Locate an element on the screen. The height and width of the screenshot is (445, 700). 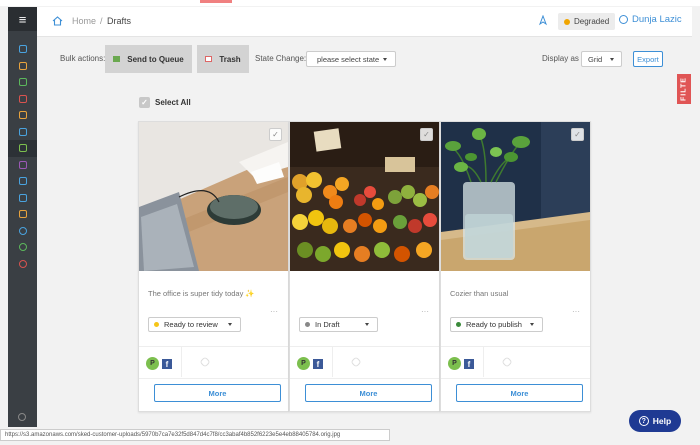
select-all: ✓ Select All is located at coordinates (165, 102).